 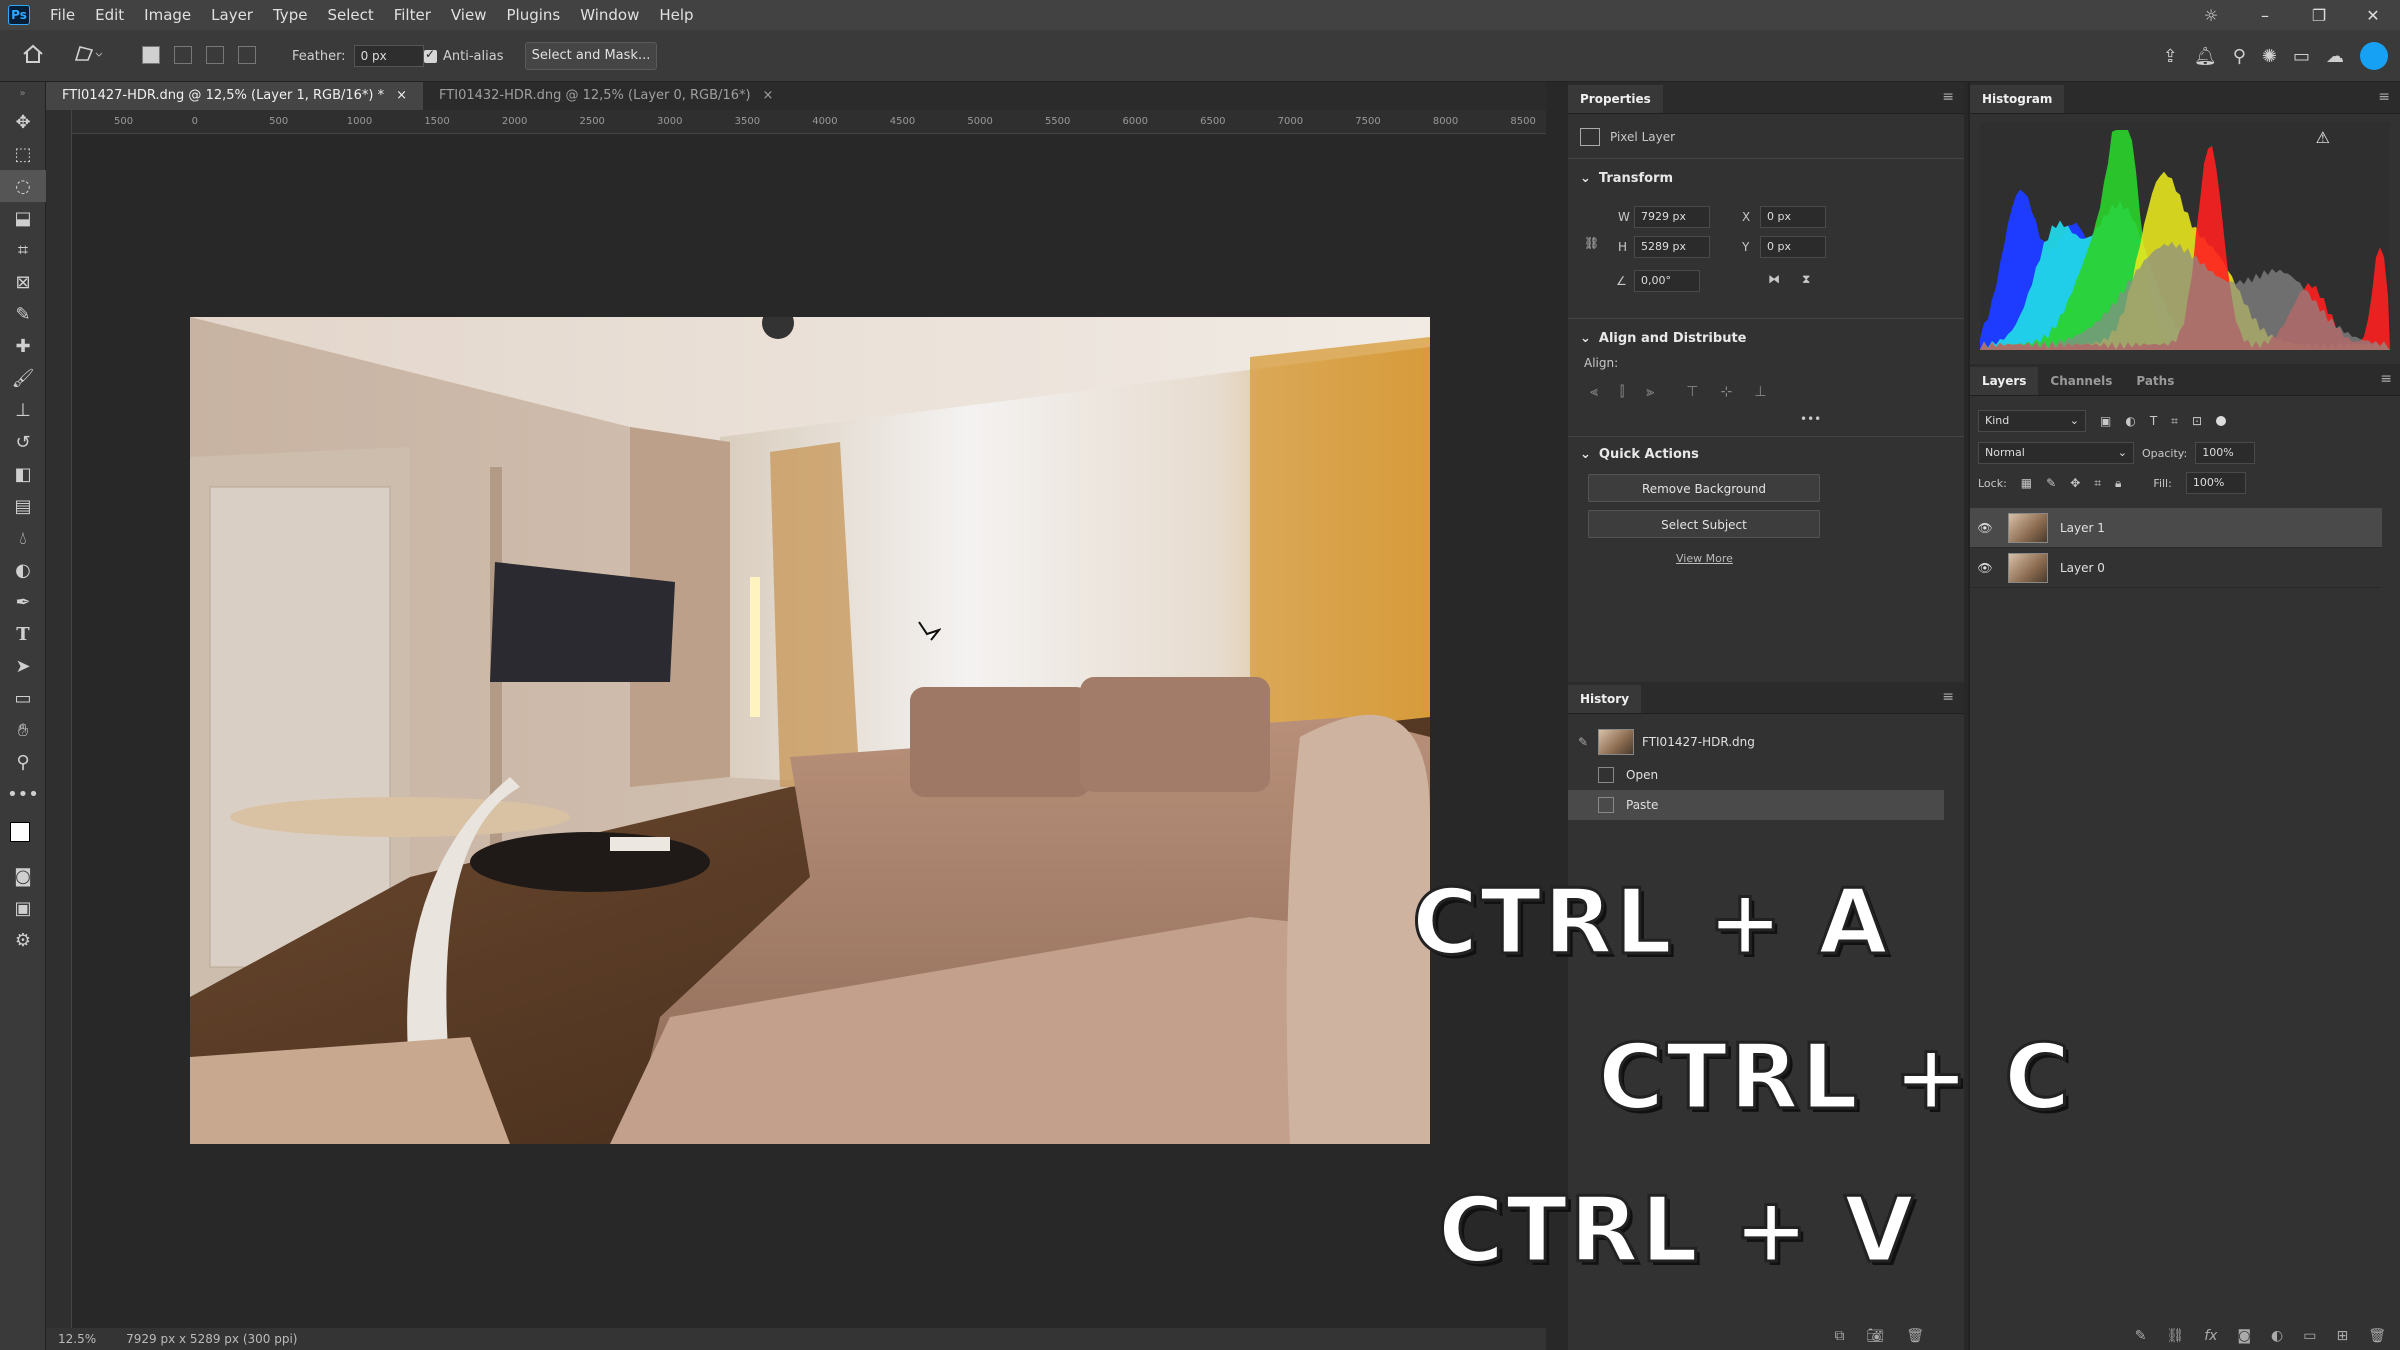 What do you see at coordinates (430, 55) in the screenshot?
I see `antialias-checkbox` at bounding box center [430, 55].